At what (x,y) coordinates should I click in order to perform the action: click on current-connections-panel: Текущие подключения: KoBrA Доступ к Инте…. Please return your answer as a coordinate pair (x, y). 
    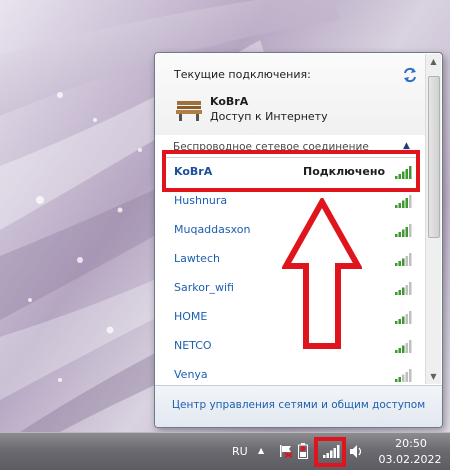
    Looking at the image, I should click on (290, 94).